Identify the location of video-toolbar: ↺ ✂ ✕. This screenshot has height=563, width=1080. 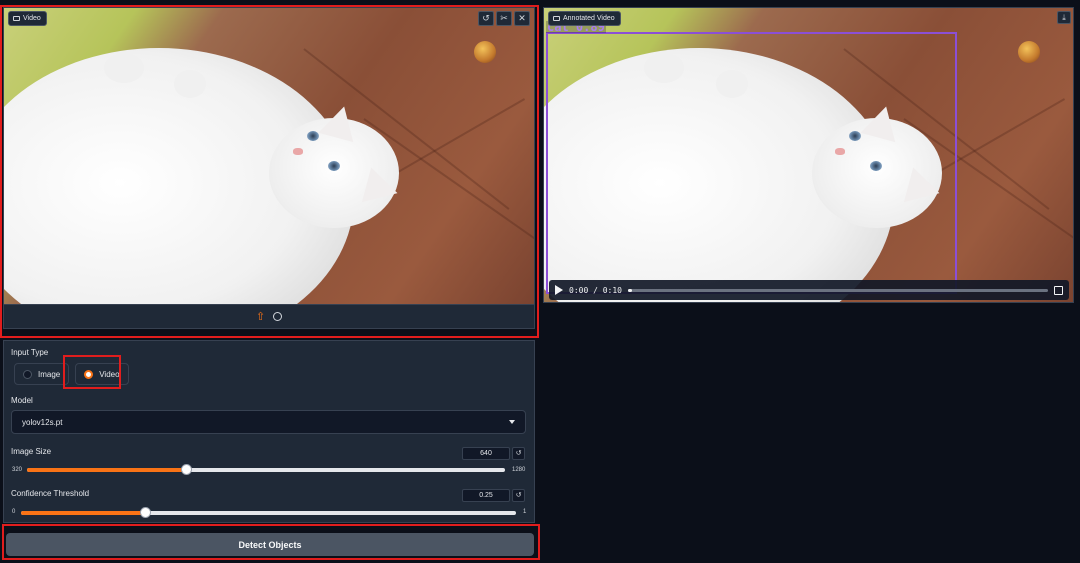
(504, 18).